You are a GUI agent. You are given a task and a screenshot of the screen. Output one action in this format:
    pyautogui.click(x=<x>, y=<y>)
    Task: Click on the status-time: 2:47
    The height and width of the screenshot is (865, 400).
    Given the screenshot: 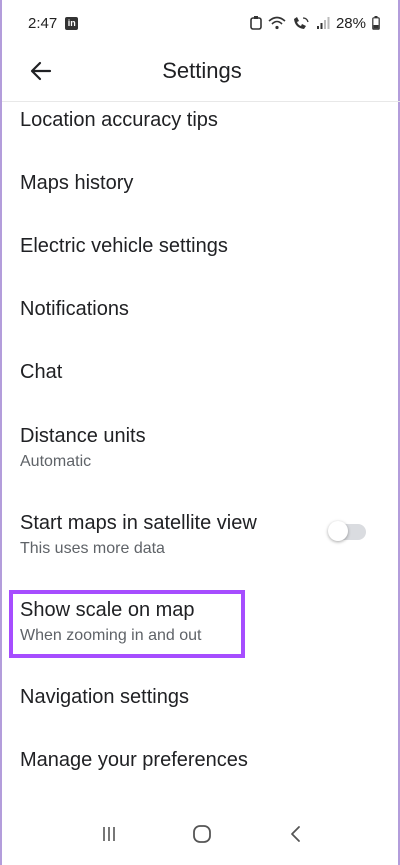 What is the action you would take?
    pyautogui.click(x=43, y=23)
    